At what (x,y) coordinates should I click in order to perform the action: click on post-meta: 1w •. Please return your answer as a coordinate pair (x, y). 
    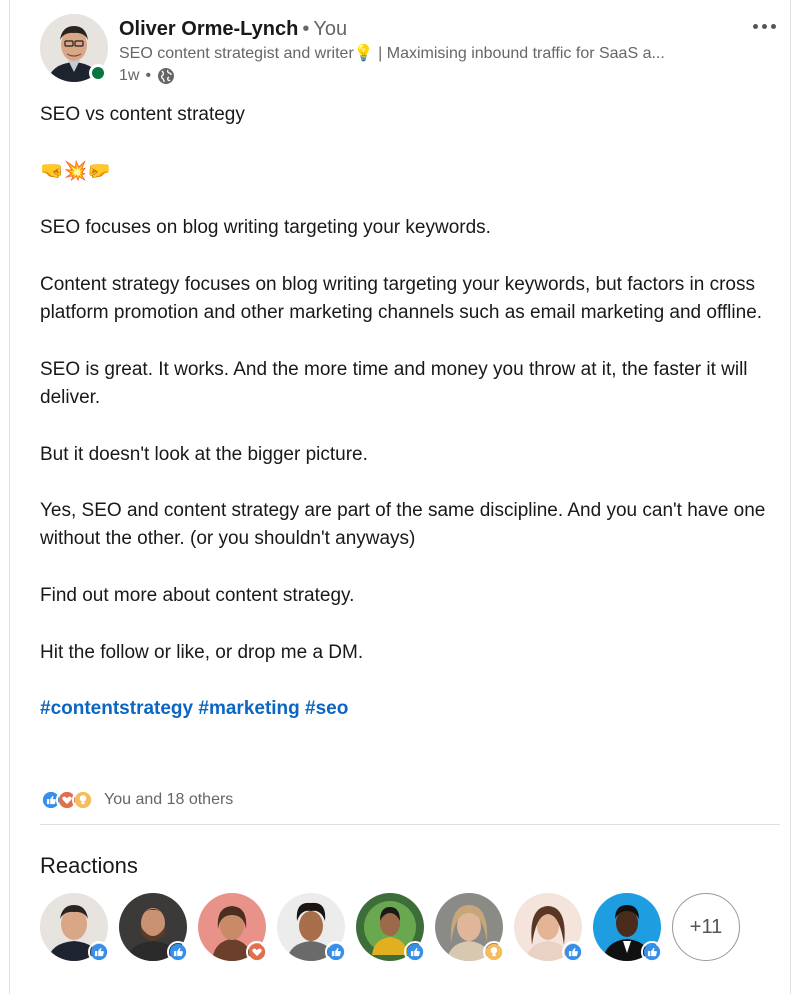
    Looking at the image, I should click on (147, 76).